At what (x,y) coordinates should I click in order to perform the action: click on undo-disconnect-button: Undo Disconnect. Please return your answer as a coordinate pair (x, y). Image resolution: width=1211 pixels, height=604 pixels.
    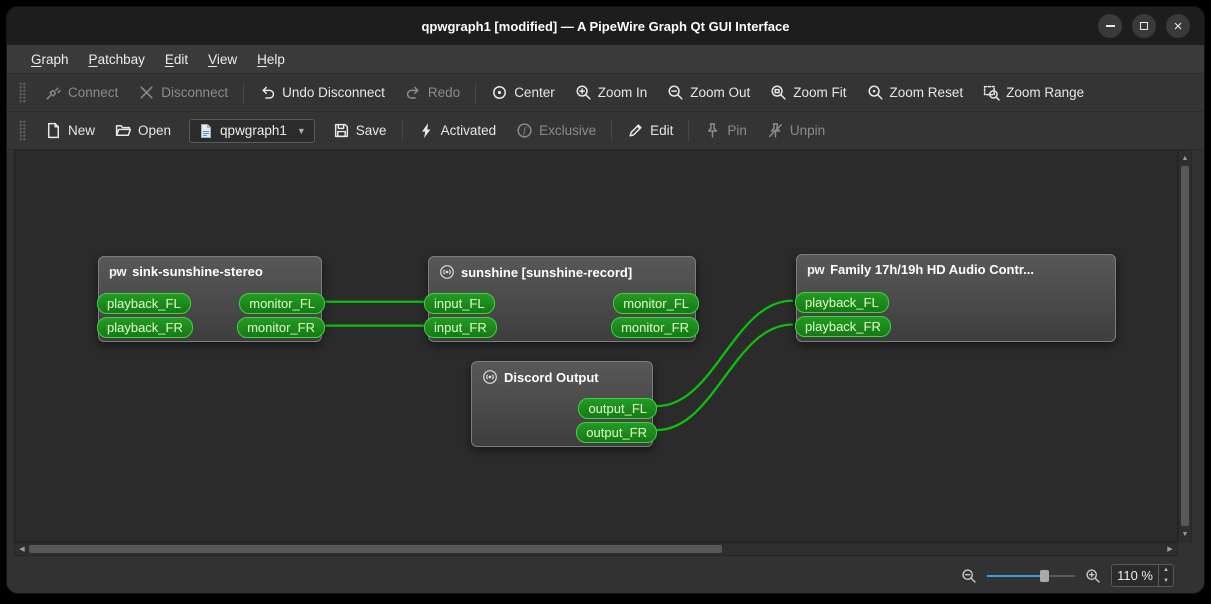
    Looking at the image, I should click on (322, 92).